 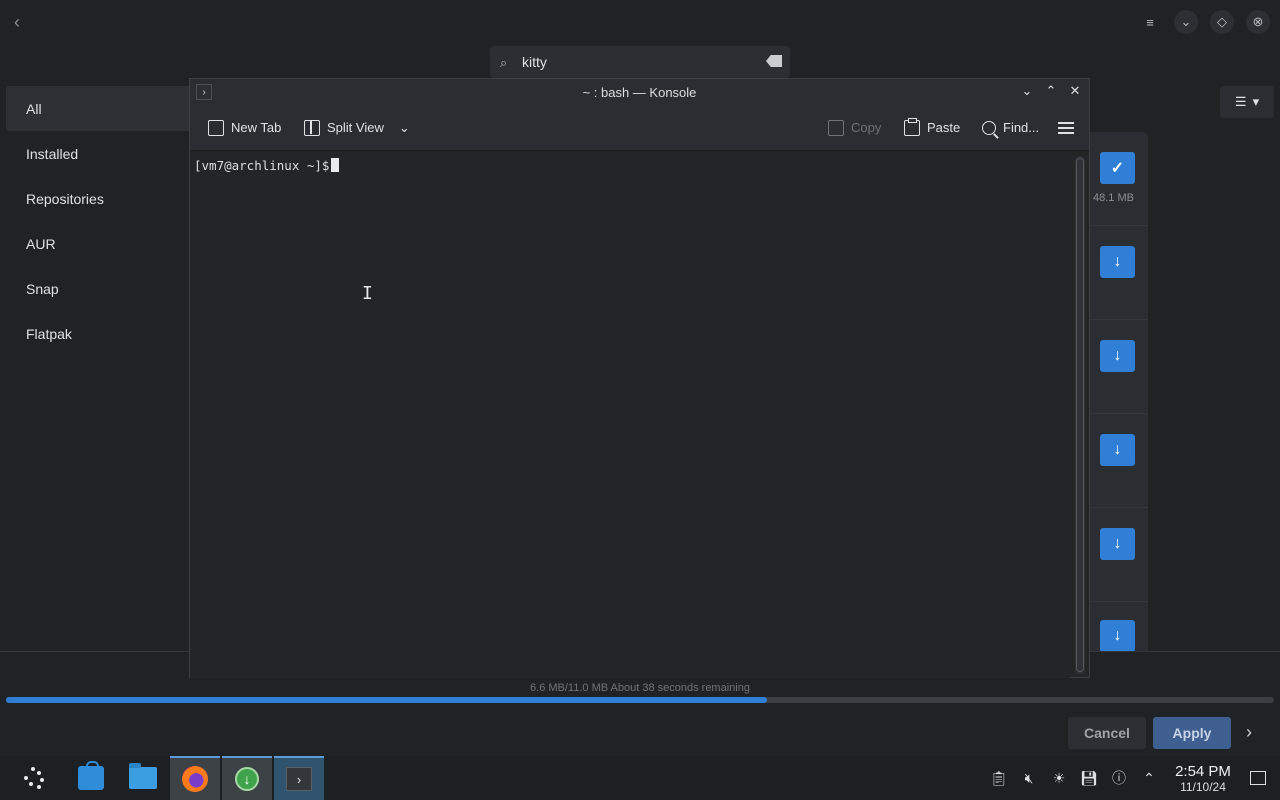 I want to click on list-view-icon: ☰, so click(x=1240, y=101).